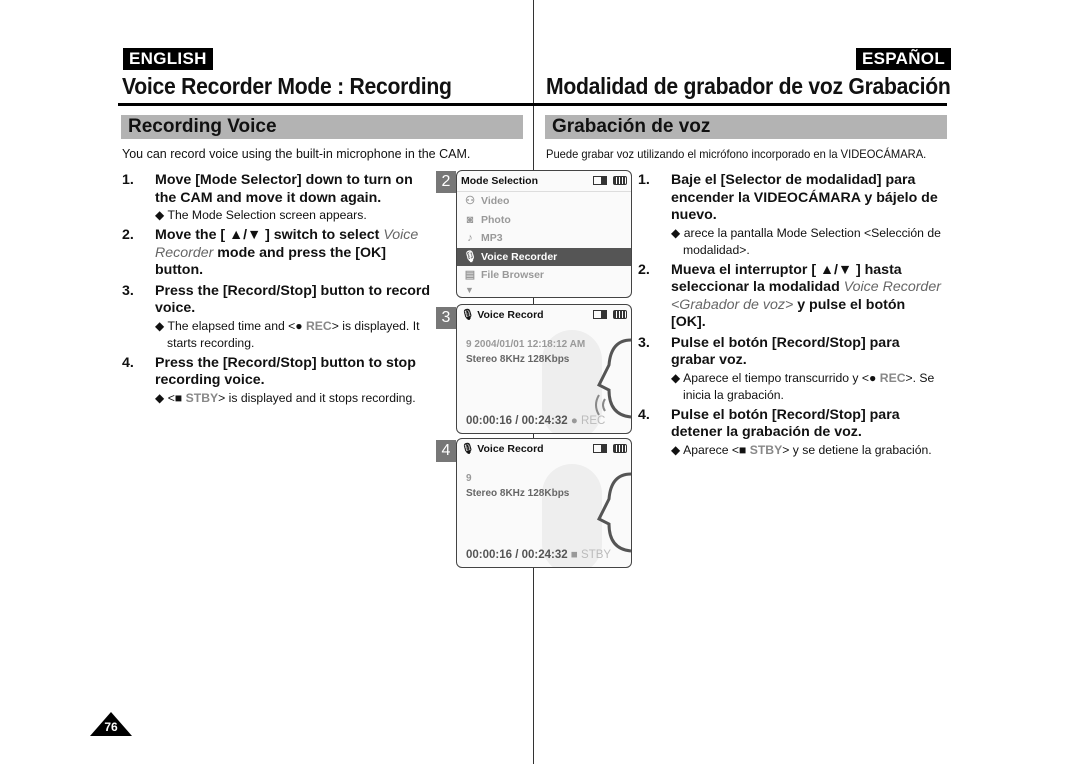 This screenshot has width=1080, height=764. What do you see at coordinates (168, 59) in the screenshot?
I see `english-badge: ENGLISH` at bounding box center [168, 59].